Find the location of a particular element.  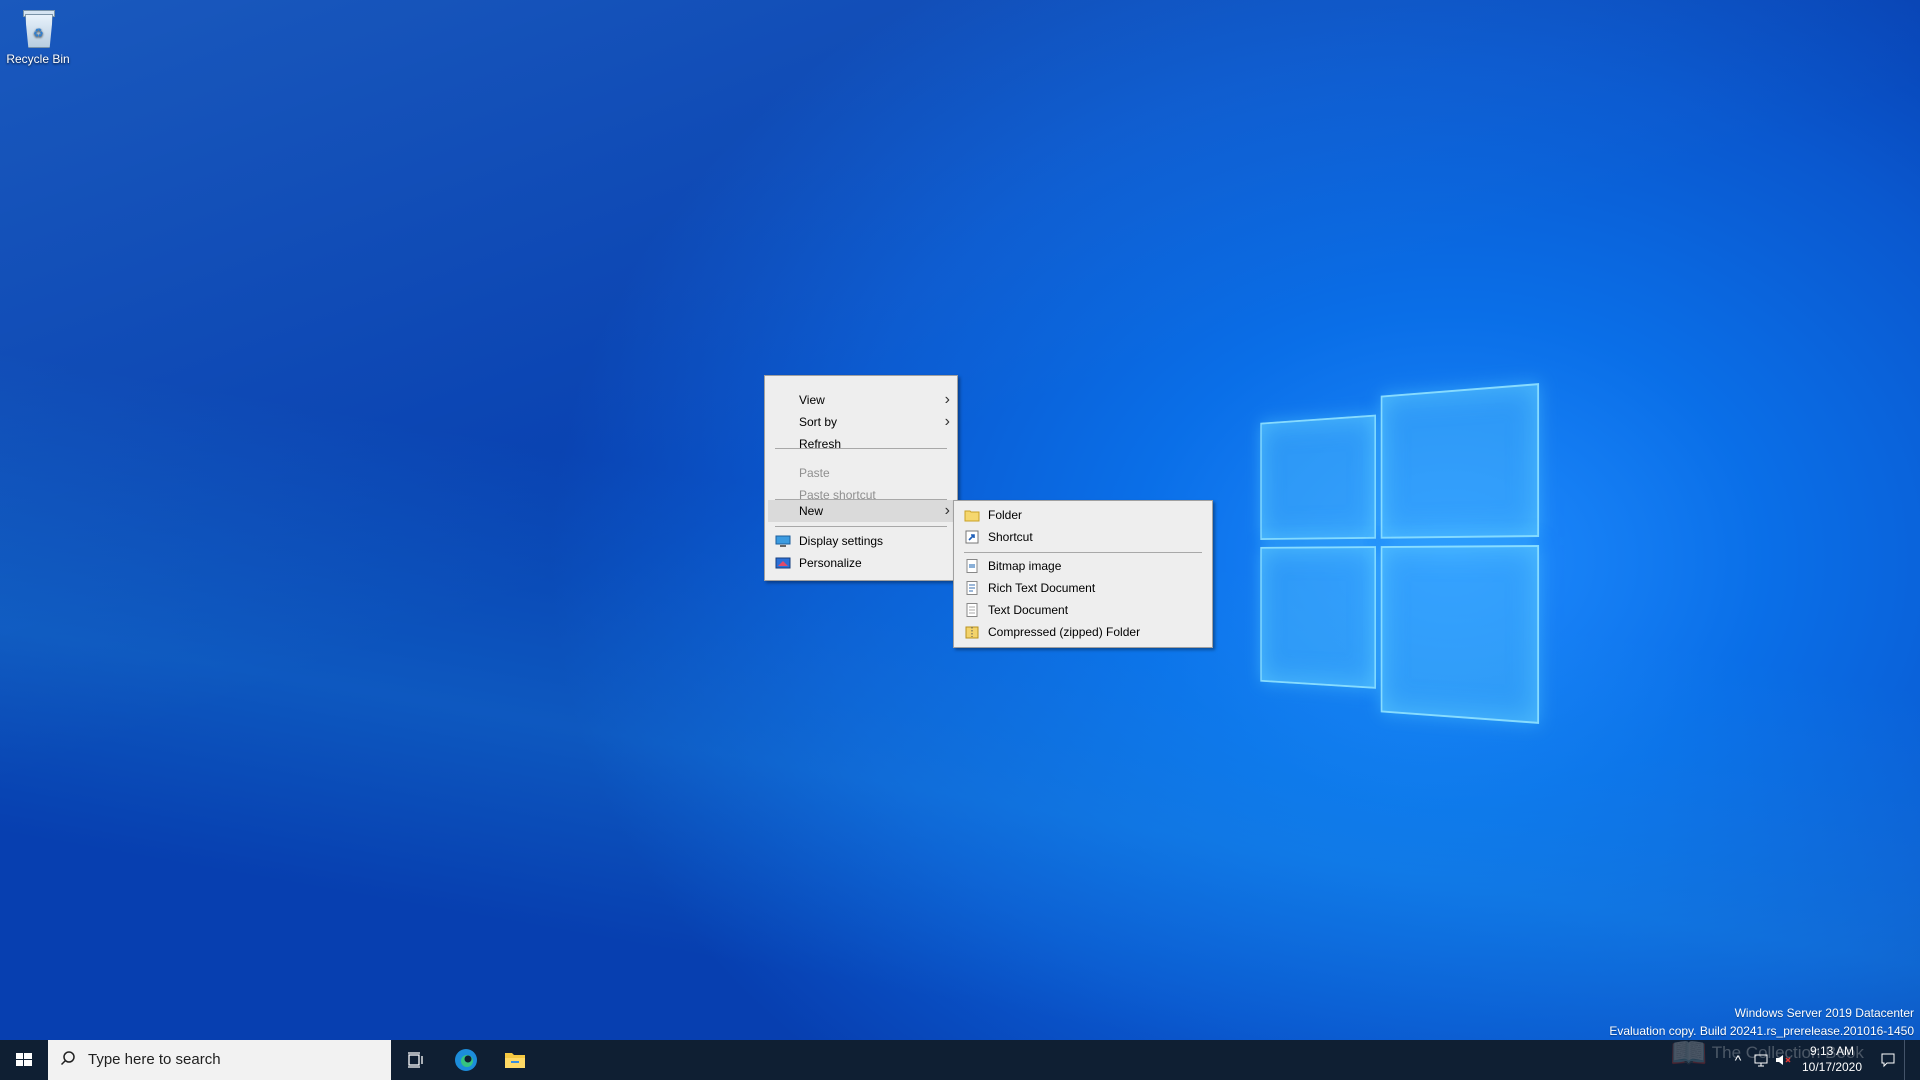

edge-button is located at coordinates (466, 1060).